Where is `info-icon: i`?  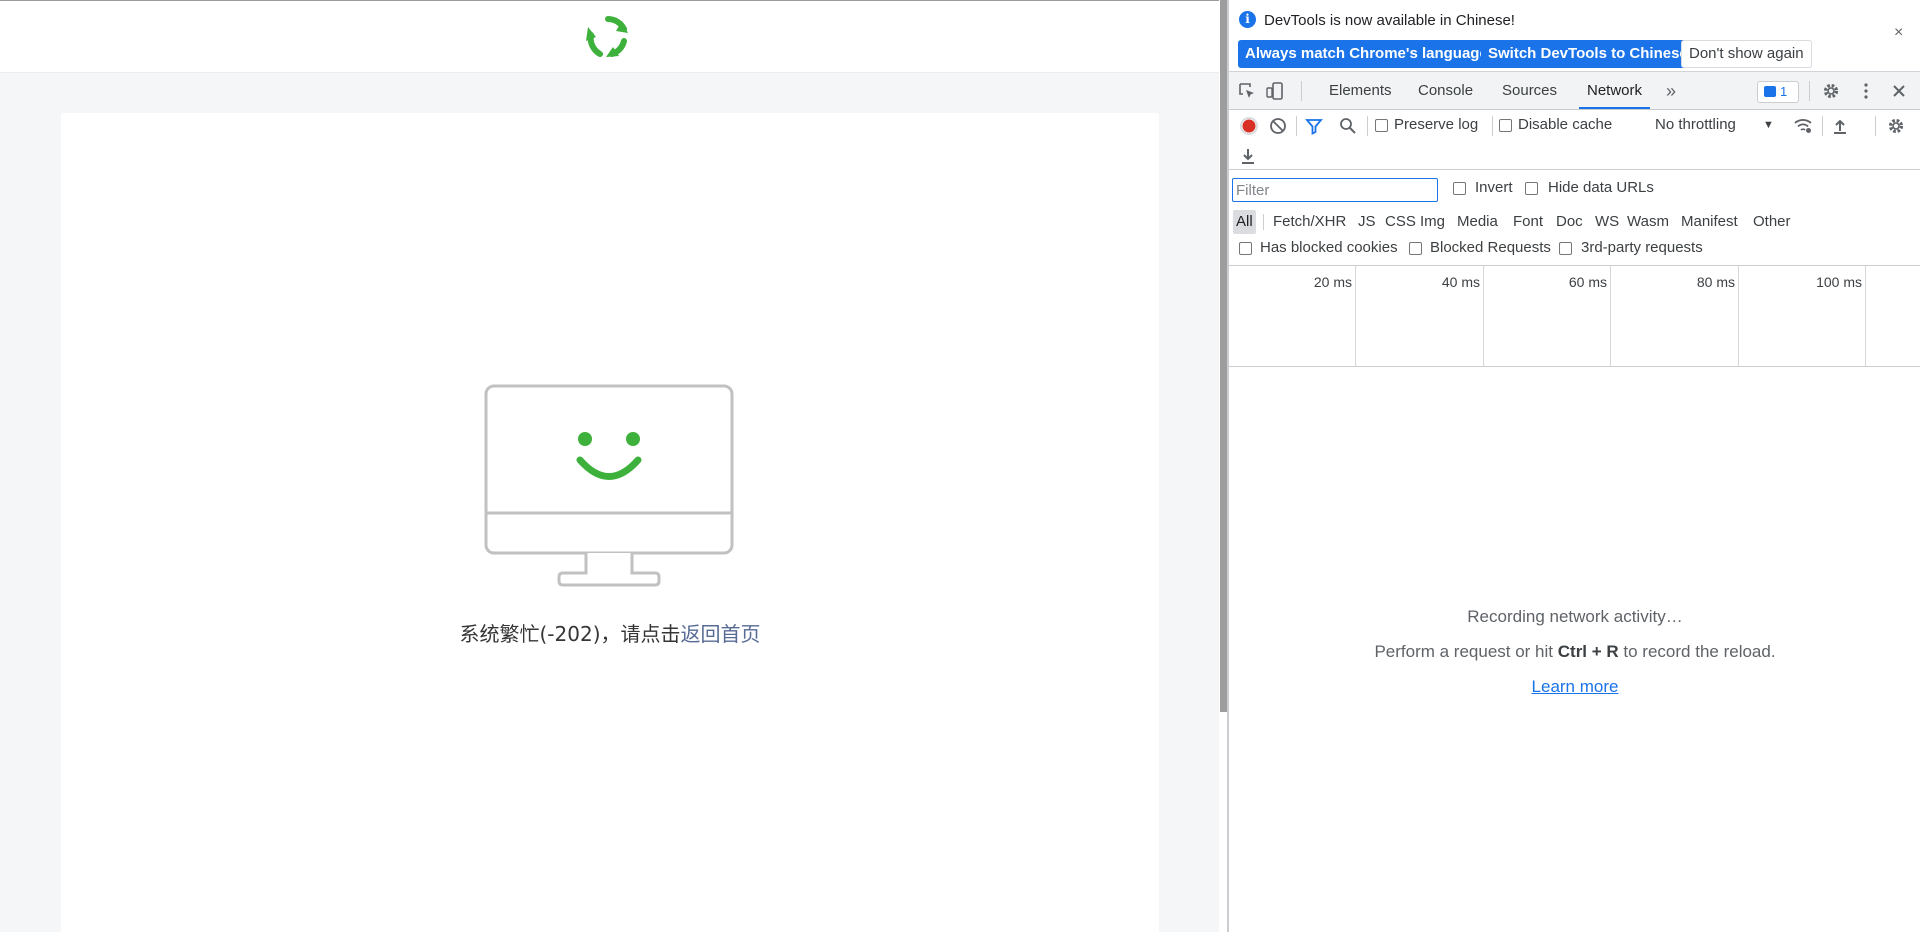
info-icon: i is located at coordinates (1247, 19).